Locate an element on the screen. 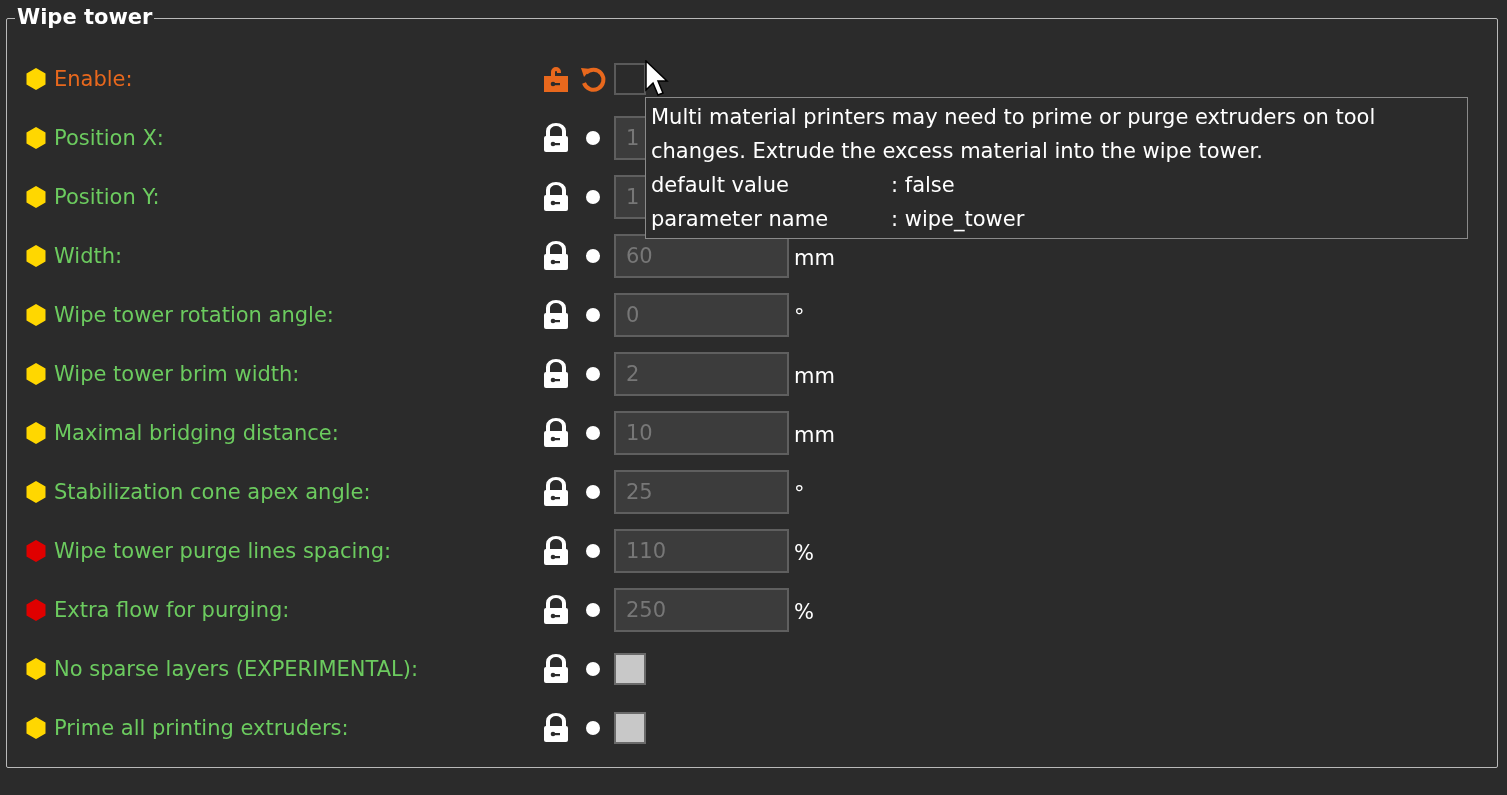 The image size is (1507, 795). detail-label: default value is located at coordinates (720, 185).